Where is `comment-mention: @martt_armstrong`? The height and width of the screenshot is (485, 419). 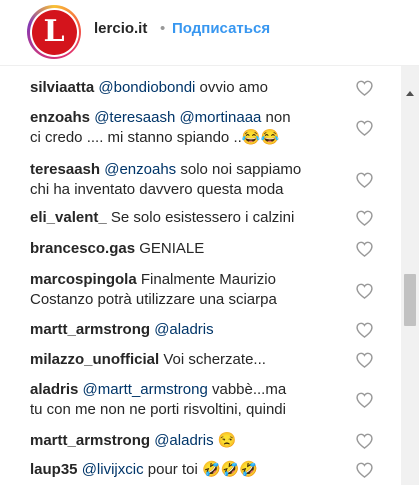
comment-mention: @martt_armstrong is located at coordinates (145, 389).